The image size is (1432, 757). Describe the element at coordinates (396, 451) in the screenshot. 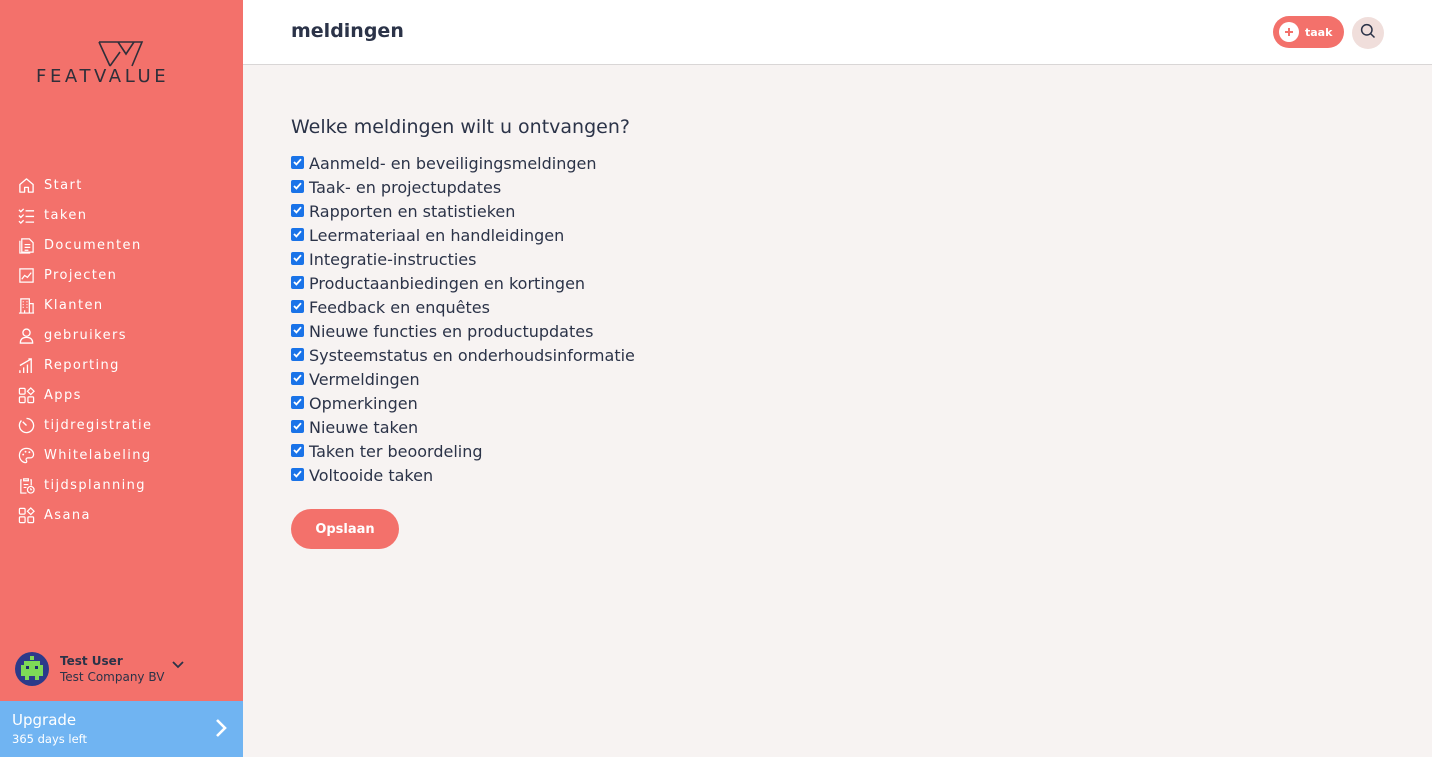

I see `option-label: Taken ter beoordeling` at that location.